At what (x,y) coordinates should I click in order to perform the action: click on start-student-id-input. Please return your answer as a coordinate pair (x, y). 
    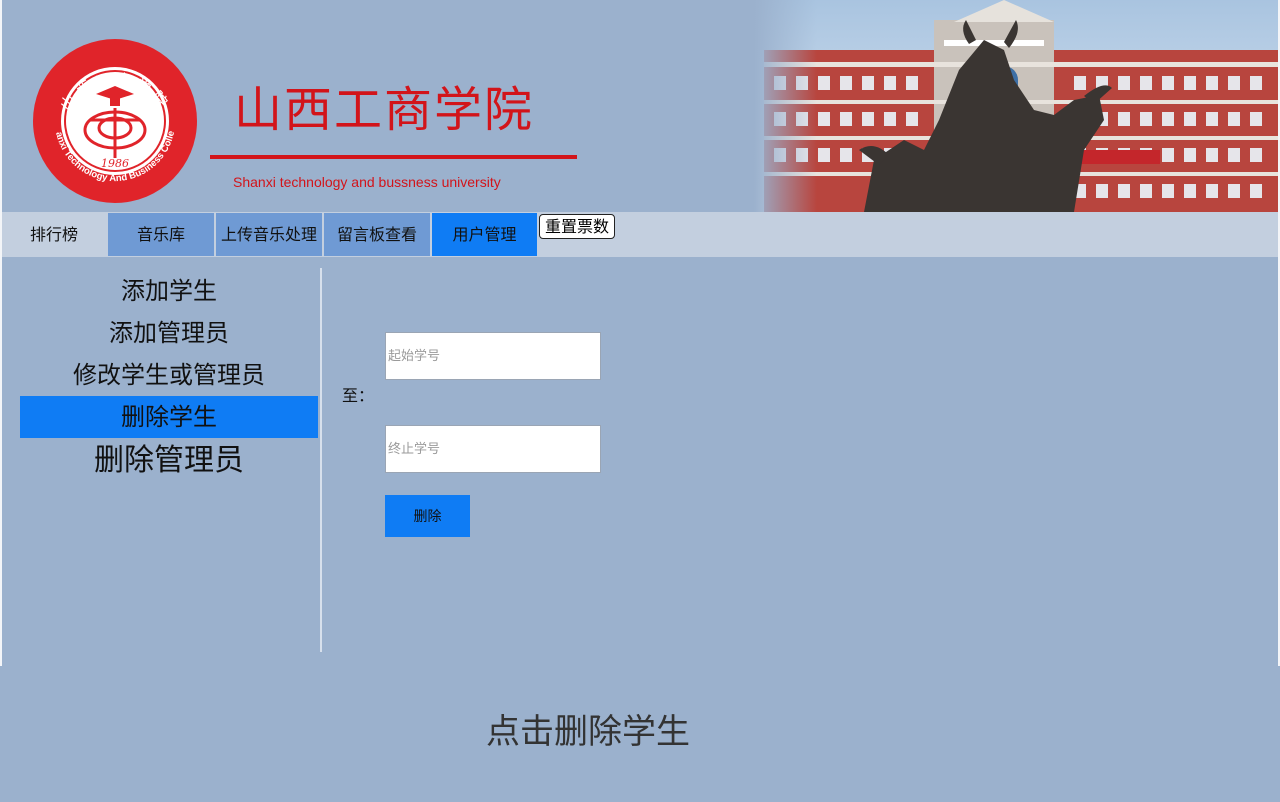
    Looking at the image, I should click on (493, 356).